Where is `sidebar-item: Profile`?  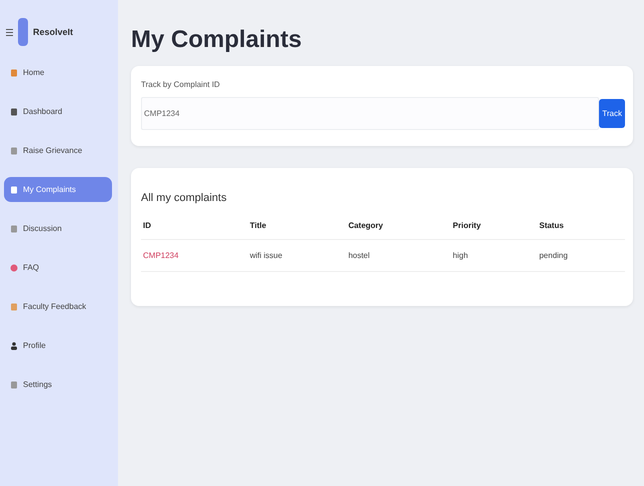 sidebar-item: Profile is located at coordinates (58, 345).